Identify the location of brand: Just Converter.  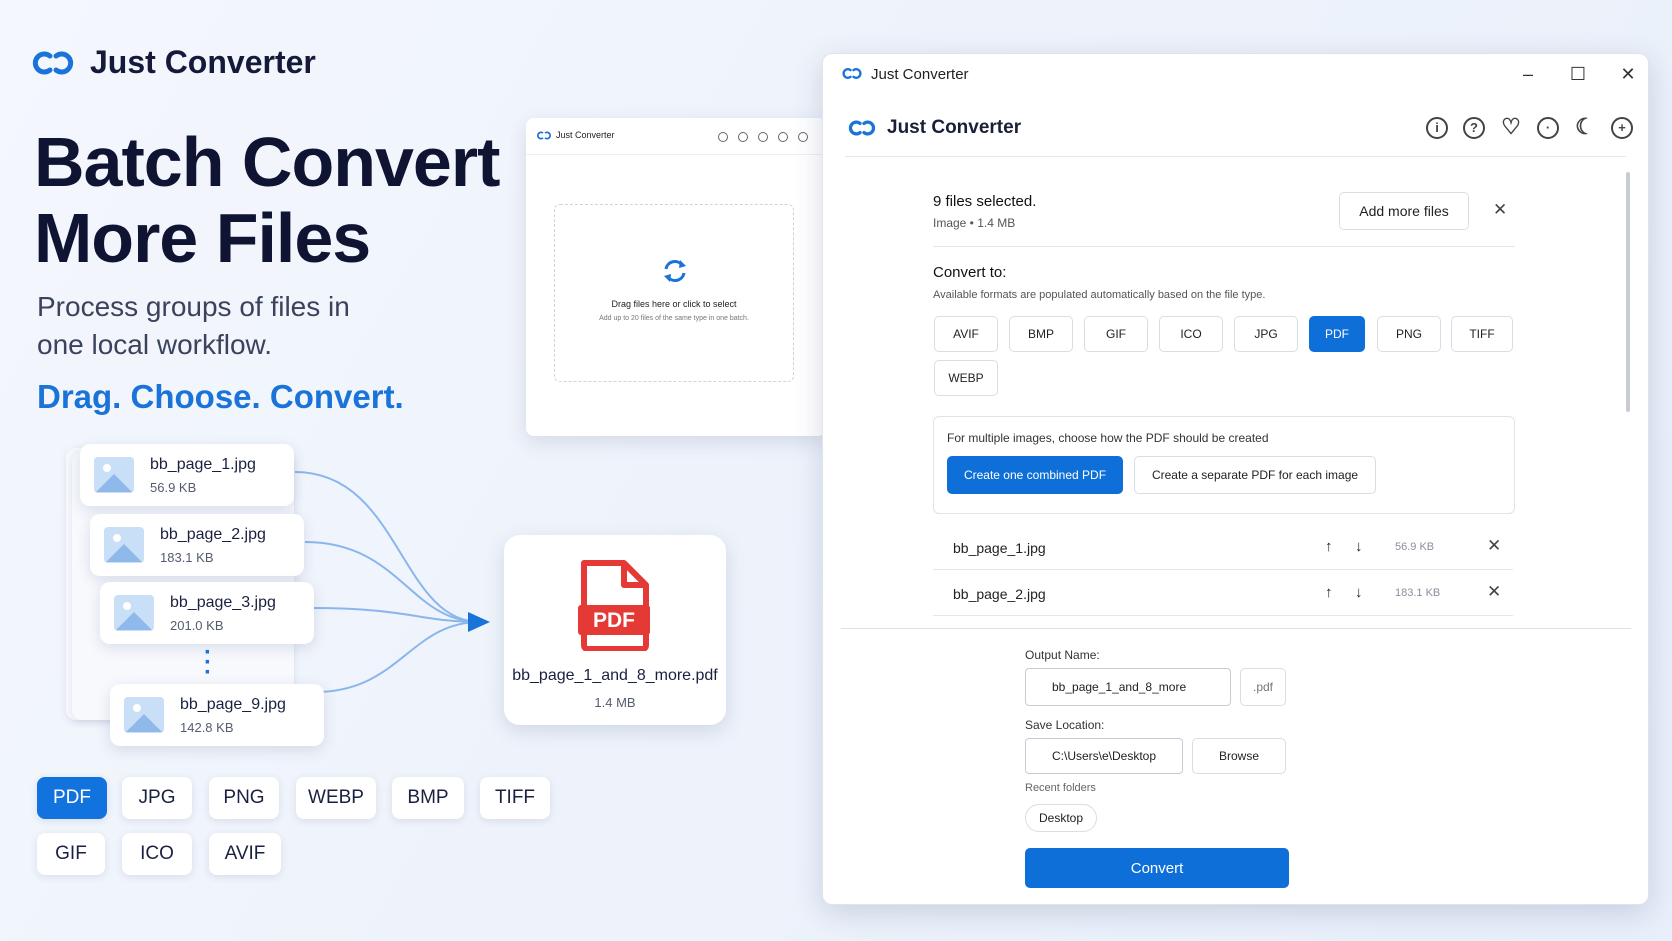
(173, 62).